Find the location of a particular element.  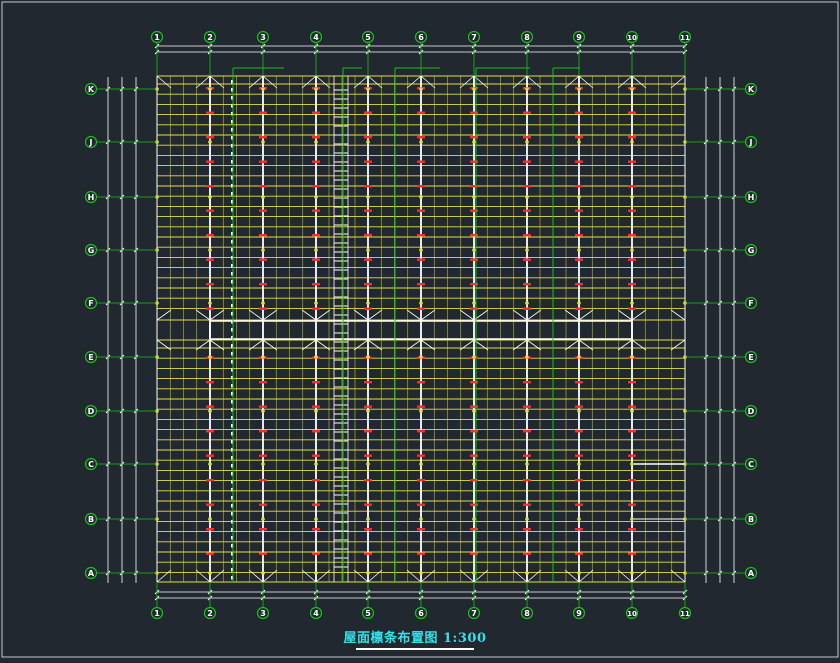

drawing-title: 屋面檩条布置图 1:300 is located at coordinates (415, 638).